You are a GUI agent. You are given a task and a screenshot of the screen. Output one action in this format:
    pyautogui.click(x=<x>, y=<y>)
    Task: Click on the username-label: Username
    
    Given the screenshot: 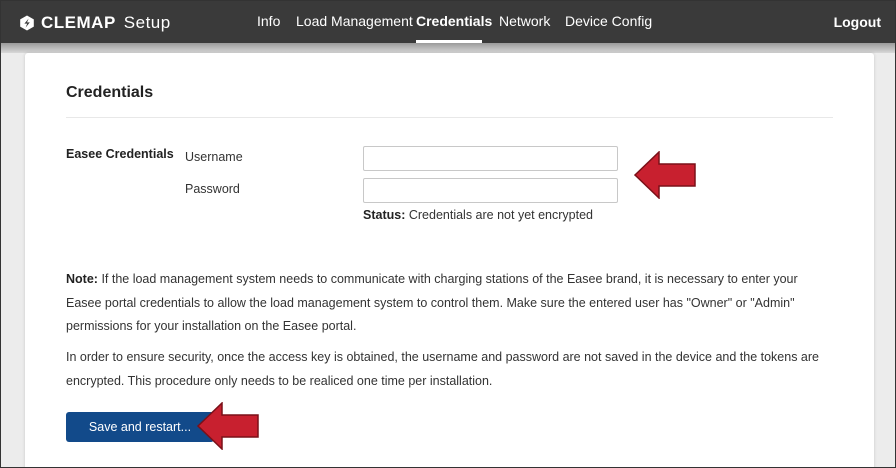 What is the action you would take?
    pyautogui.click(x=214, y=157)
    